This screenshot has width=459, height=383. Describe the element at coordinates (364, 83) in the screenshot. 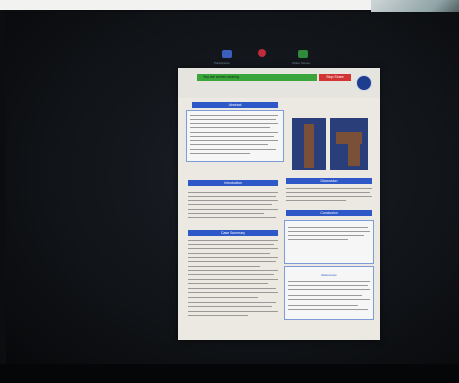

I see `institution-logo` at that location.